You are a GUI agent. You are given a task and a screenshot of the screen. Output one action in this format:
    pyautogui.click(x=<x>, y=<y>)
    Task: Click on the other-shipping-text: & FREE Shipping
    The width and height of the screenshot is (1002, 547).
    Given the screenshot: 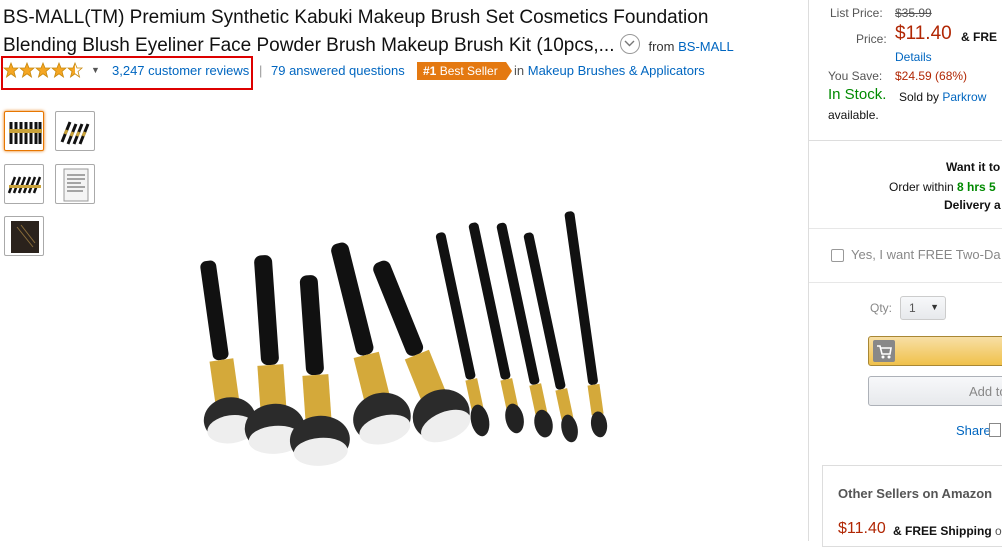 What is the action you would take?
    pyautogui.click(x=942, y=531)
    